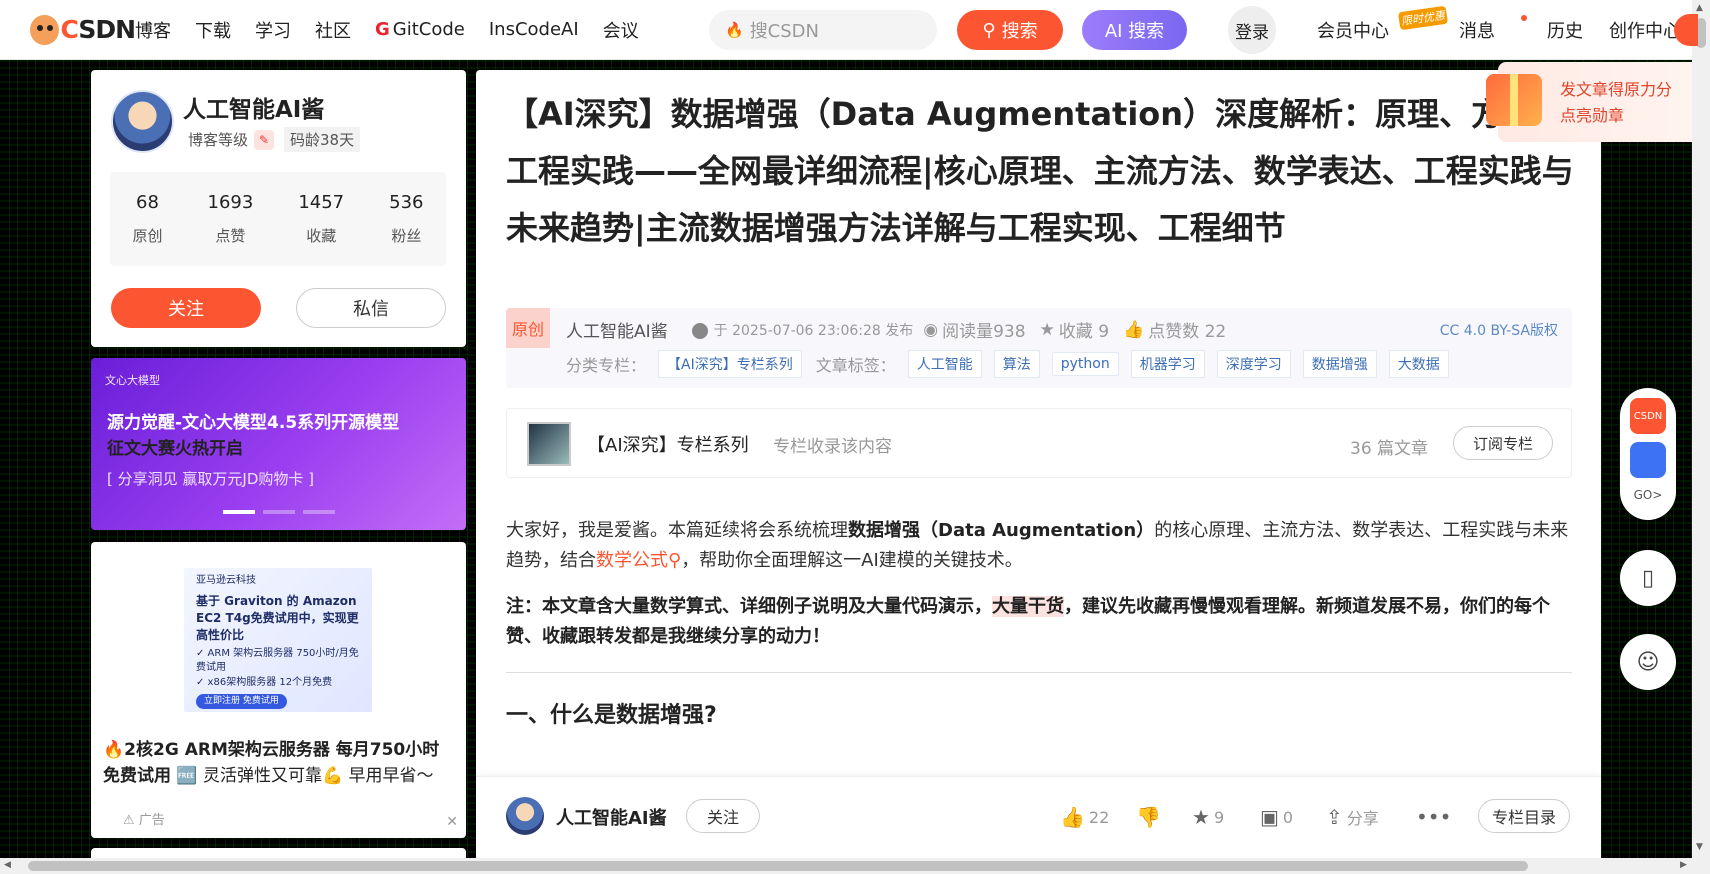 Image resolution: width=1710 pixels, height=874 pixels. What do you see at coordinates (1648, 460) in the screenshot?
I see `assistant-icon` at bounding box center [1648, 460].